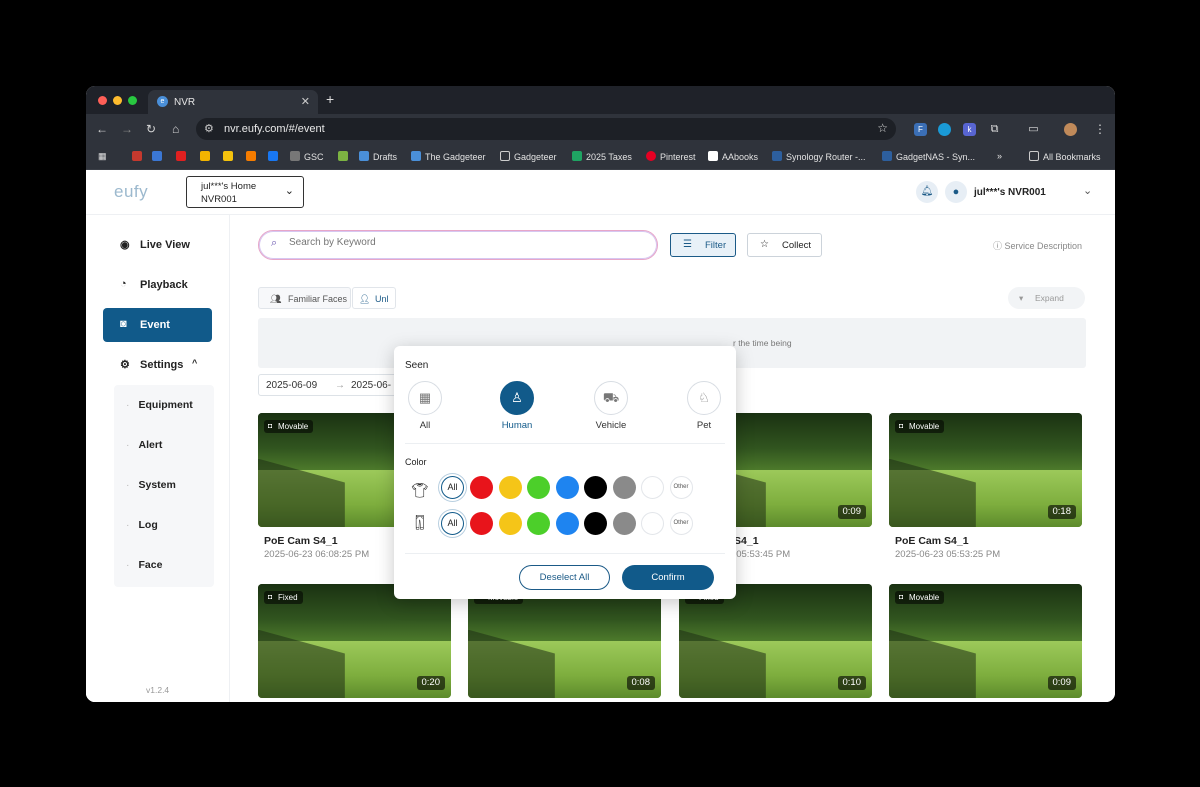 The height and width of the screenshot is (787, 1200). What do you see at coordinates (611, 406) in the screenshot?
I see `seen-option-vehicle: ⛟ Vehicle` at bounding box center [611, 406].